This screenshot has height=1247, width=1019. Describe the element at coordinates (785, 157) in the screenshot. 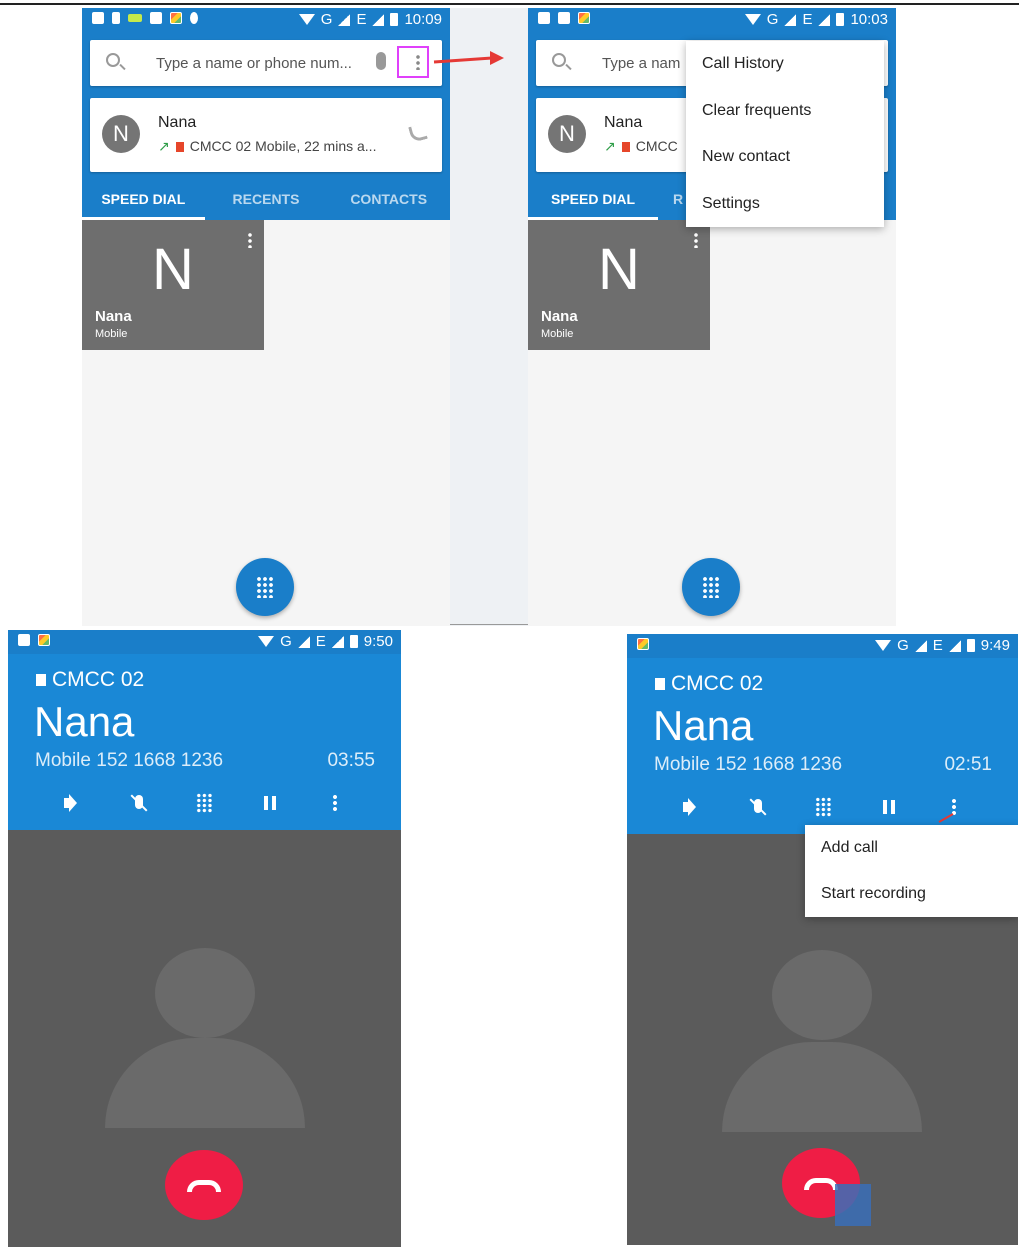

I see `menu-item-new-contact: New contact` at that location.